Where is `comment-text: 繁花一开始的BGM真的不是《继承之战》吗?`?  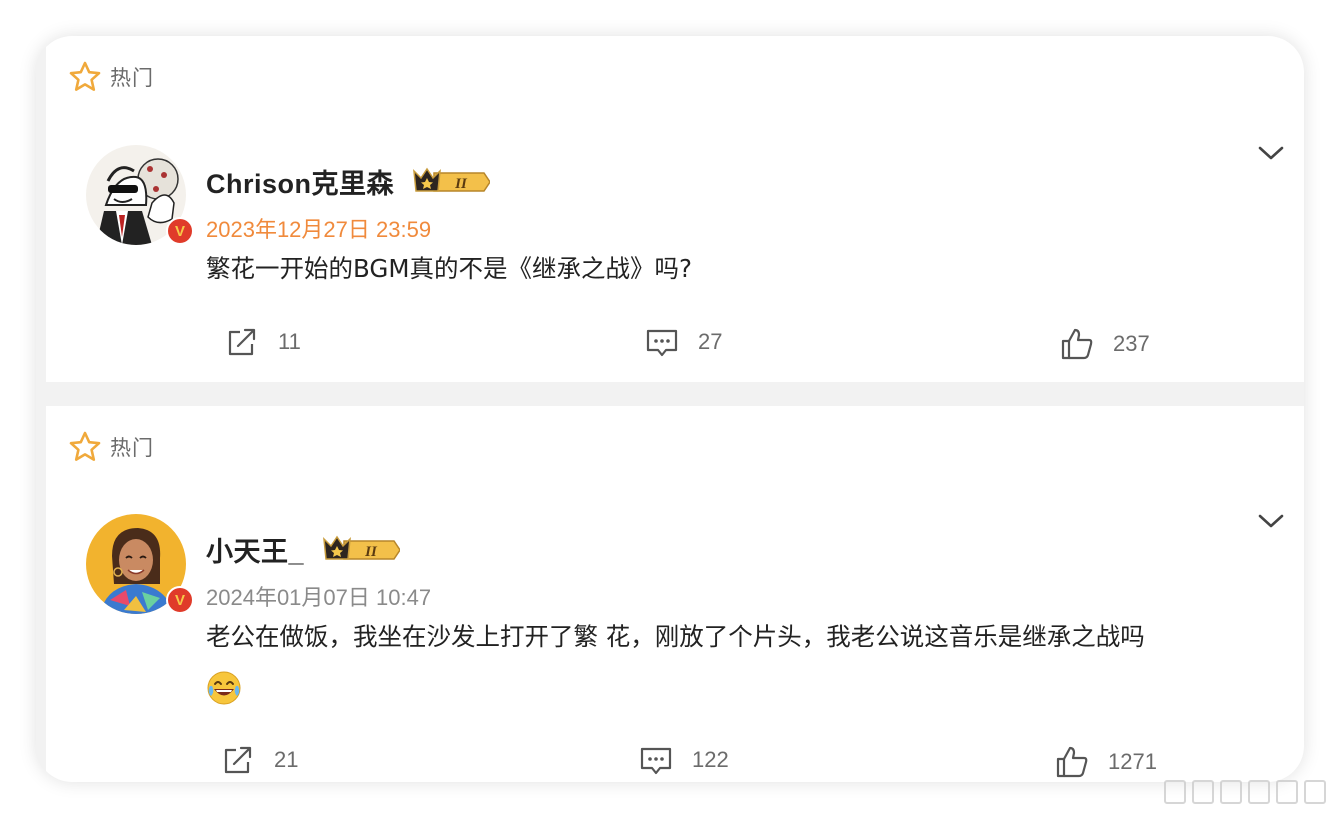 comment-text: 繁花一开始的BGM真的不是《继承之战》吗? is located at coordinates (449, 268).